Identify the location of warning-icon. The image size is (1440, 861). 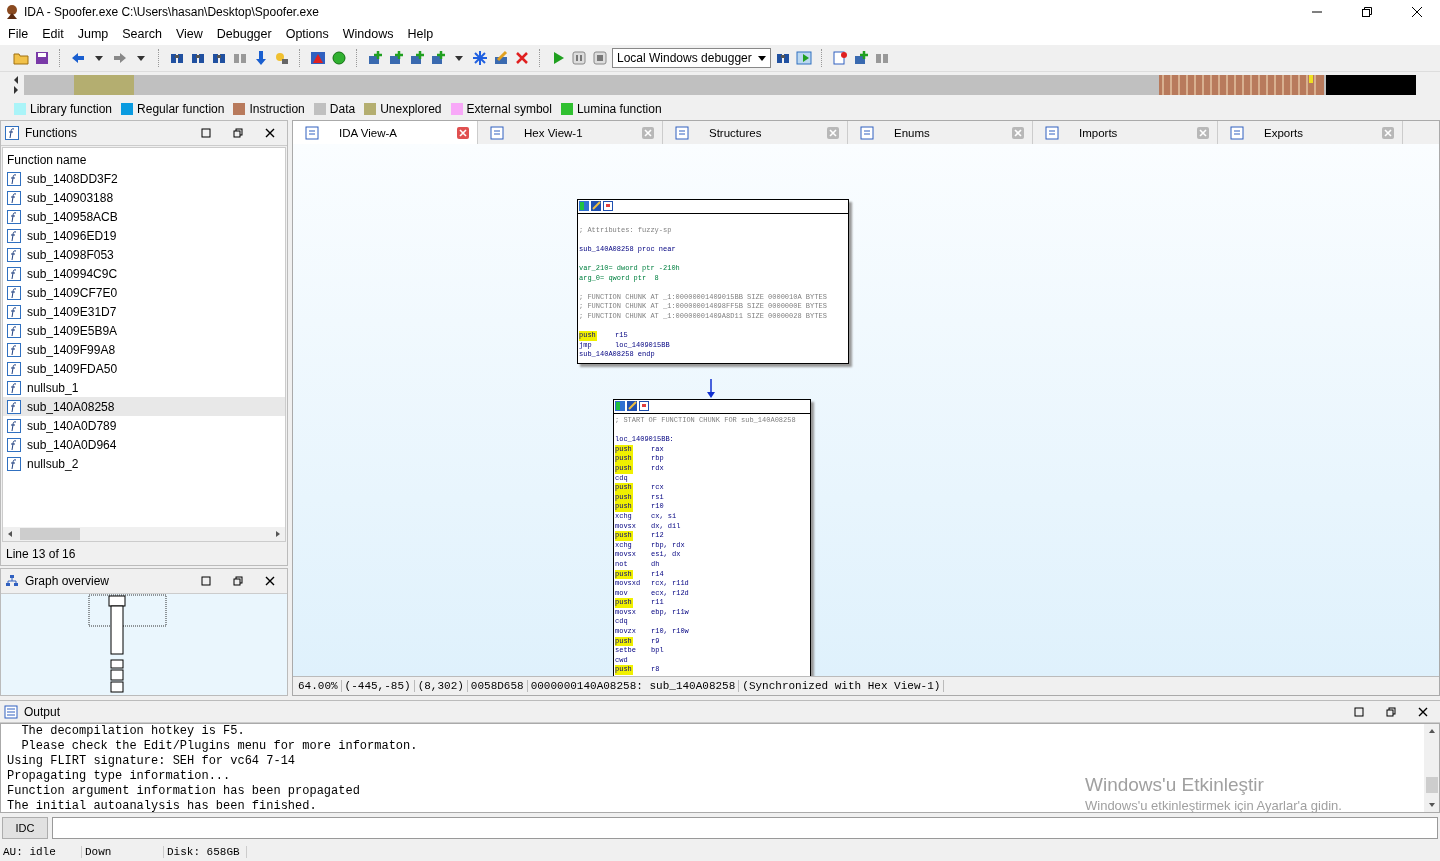
(318, 58).